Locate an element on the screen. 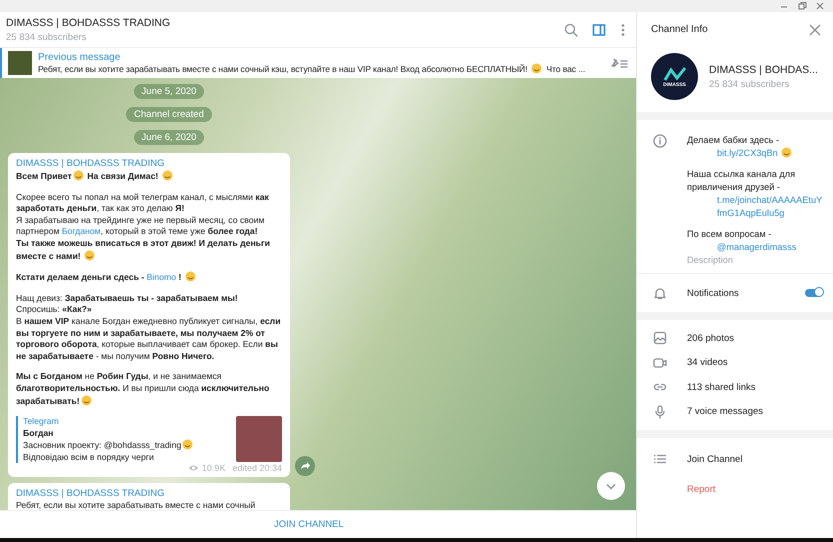  message-text: Кстати делаем деньги сдесь - Binomo ! is located at coordinates (149, 277).